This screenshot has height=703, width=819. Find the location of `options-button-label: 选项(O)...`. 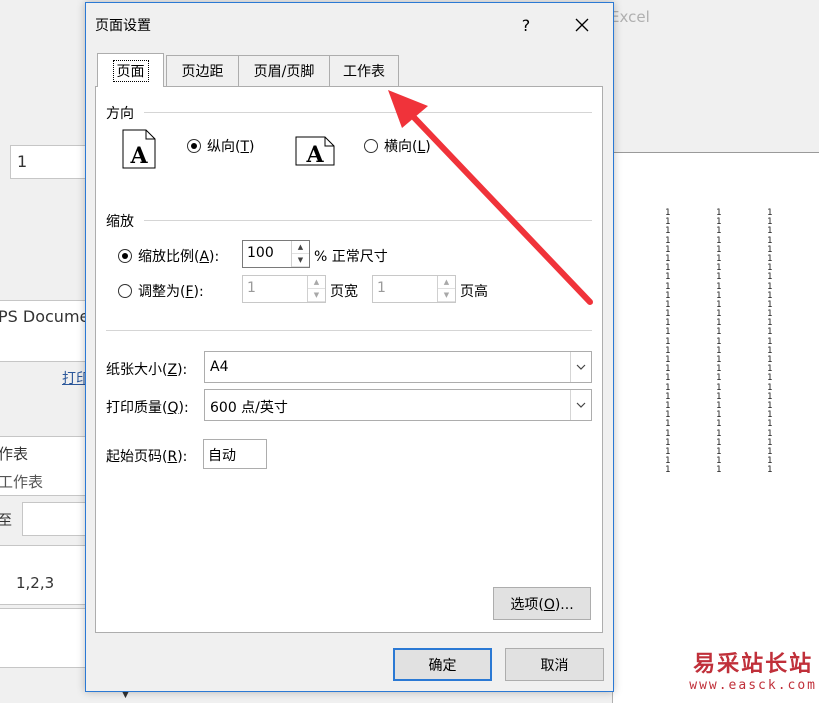

options-button-label: 选项(O)... is located at coordinates (542, 604).